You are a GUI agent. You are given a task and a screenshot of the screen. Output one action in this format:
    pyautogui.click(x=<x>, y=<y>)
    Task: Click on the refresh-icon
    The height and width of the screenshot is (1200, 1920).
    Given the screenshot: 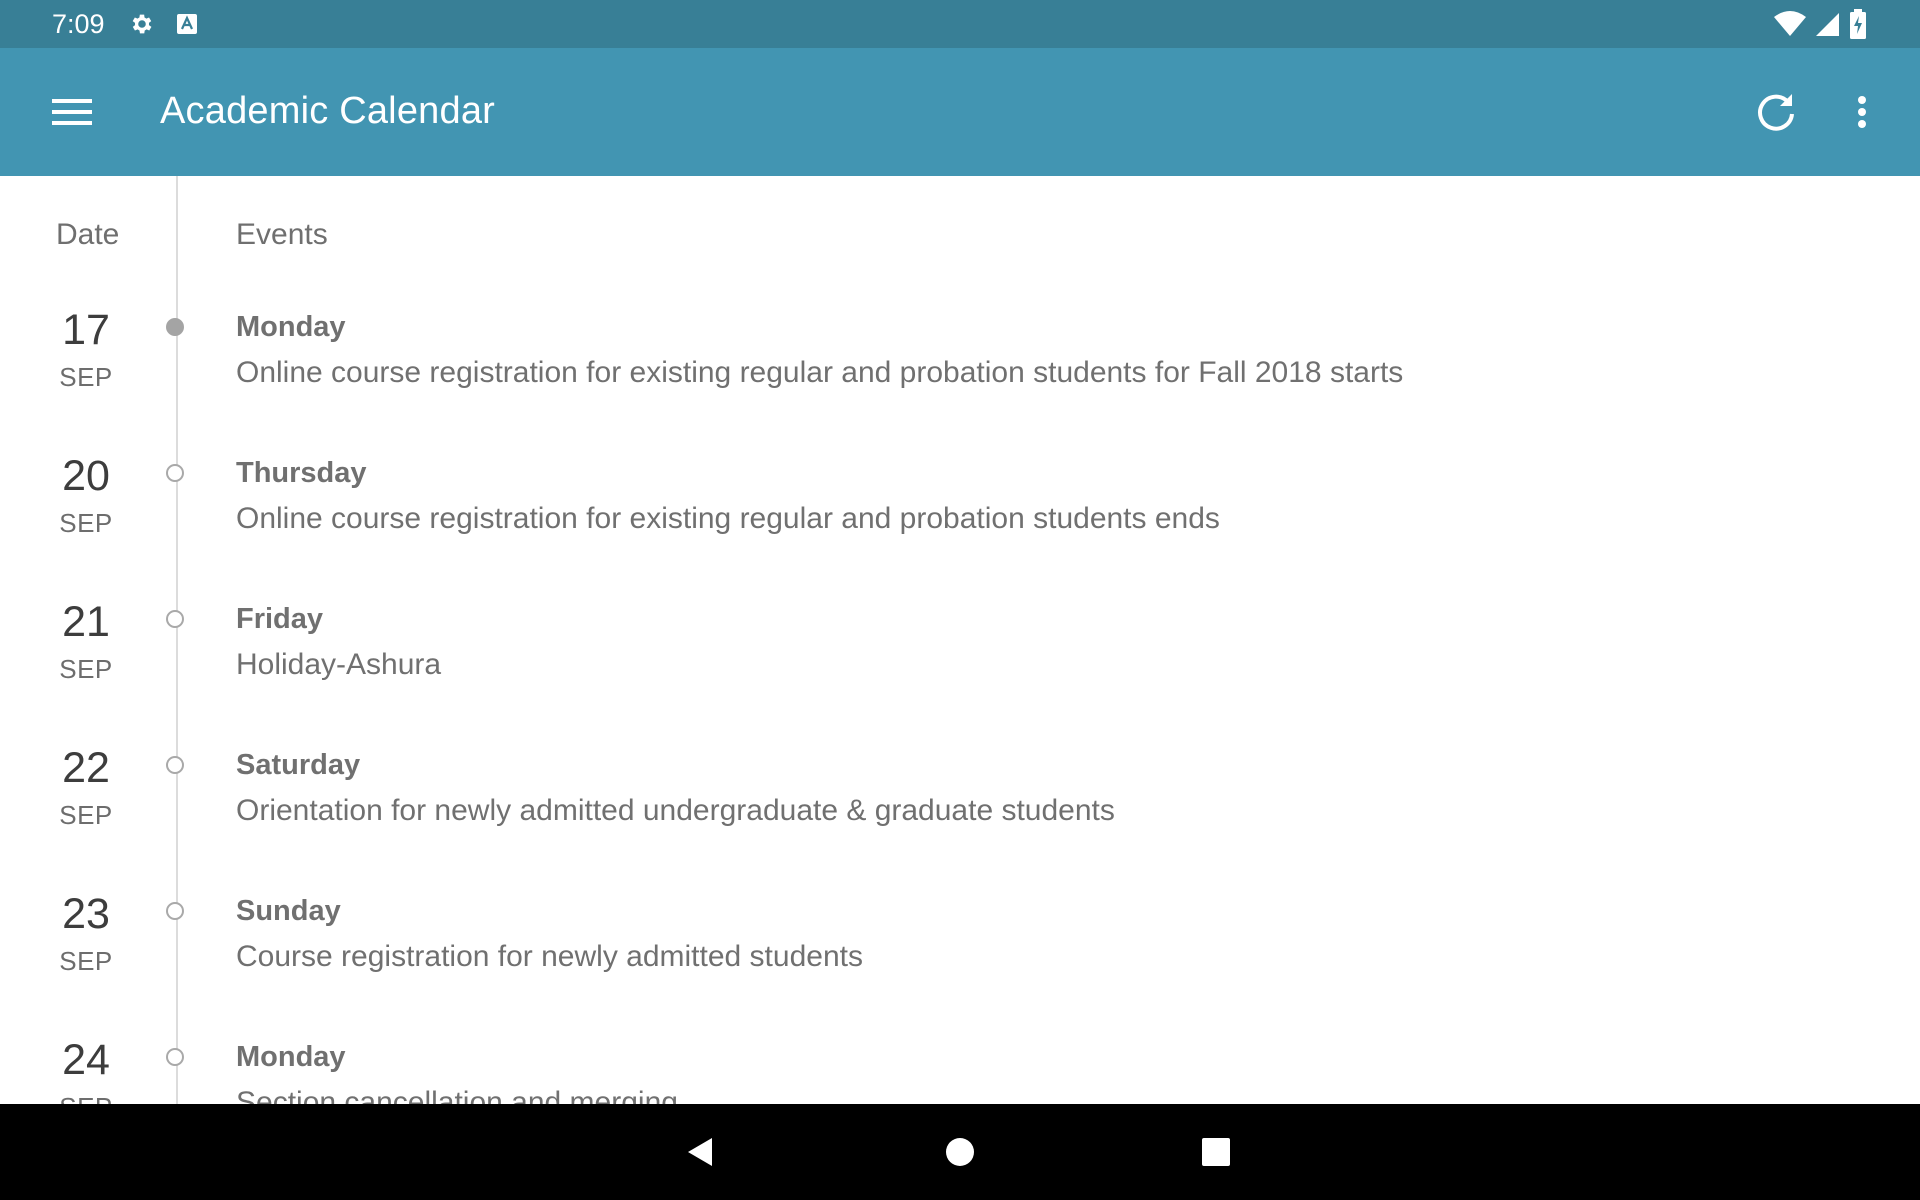 What is the action you would take?
    pyautogui.click(x=1776, y=112)
    